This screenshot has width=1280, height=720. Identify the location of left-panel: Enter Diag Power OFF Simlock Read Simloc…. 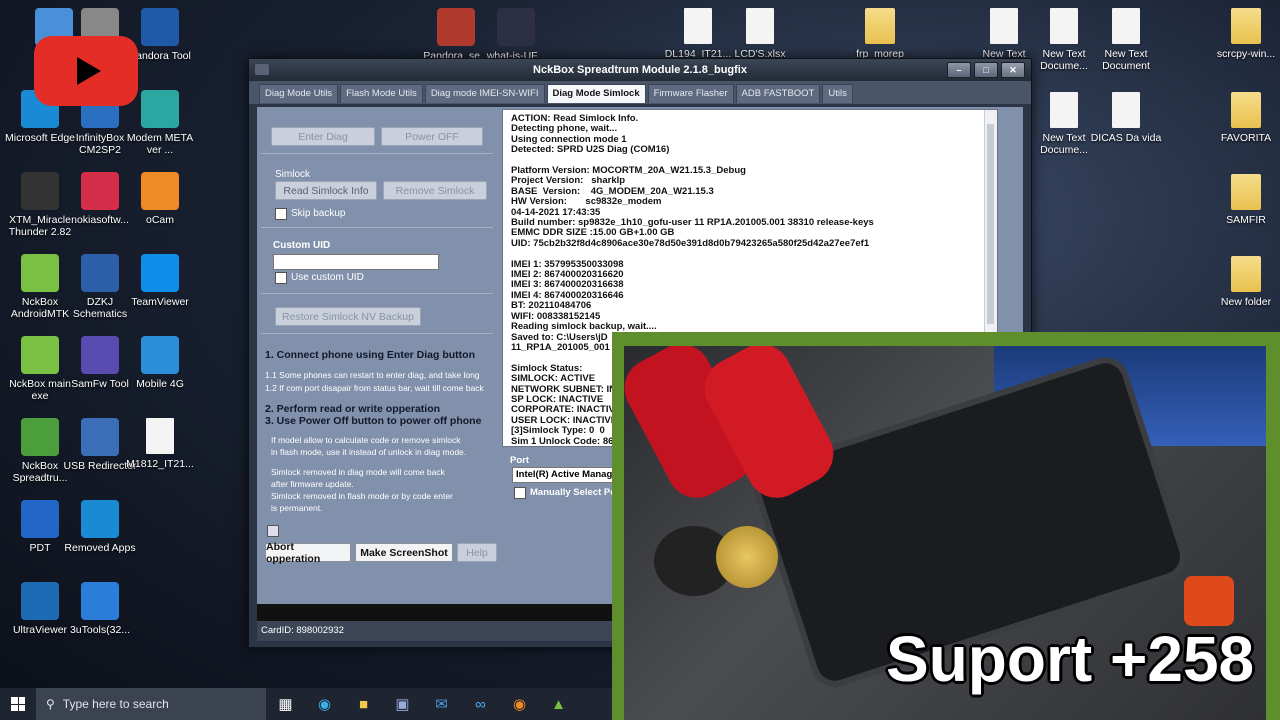
(378, 364).